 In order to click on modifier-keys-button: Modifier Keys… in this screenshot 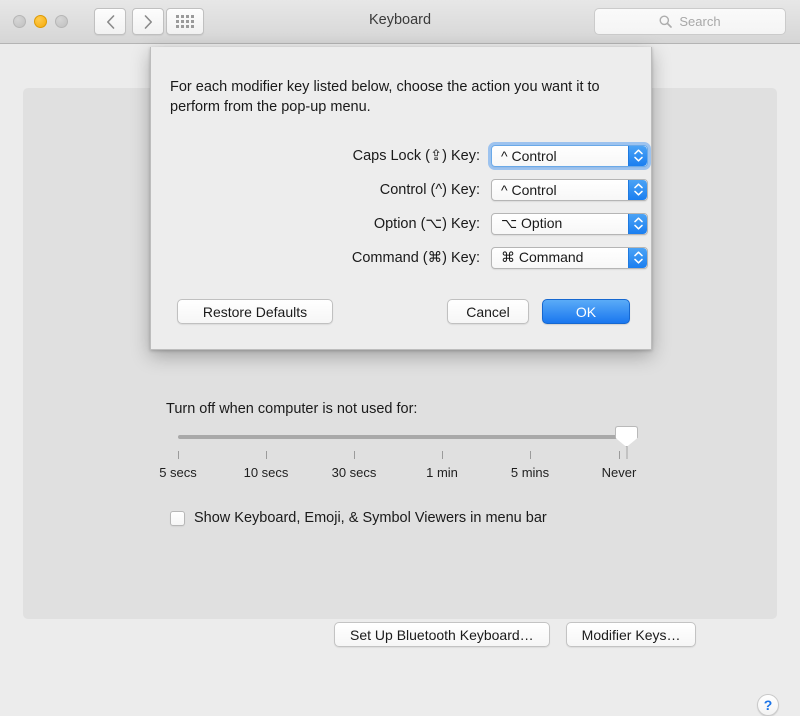, I will do `click(631, 634)`.